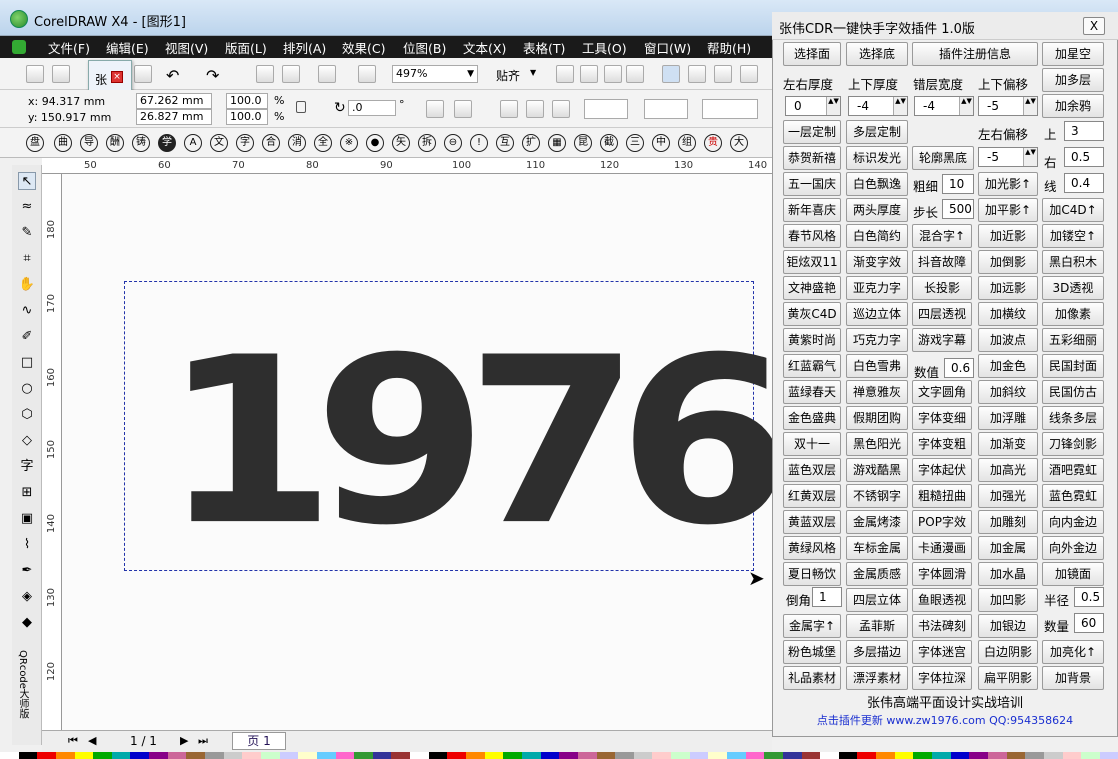 This screenshot has height=759, width=1118. Describe the element at coordinates (27, 415) in the screenshot. I see `polygon-tool-icon: ⬡` at that location.